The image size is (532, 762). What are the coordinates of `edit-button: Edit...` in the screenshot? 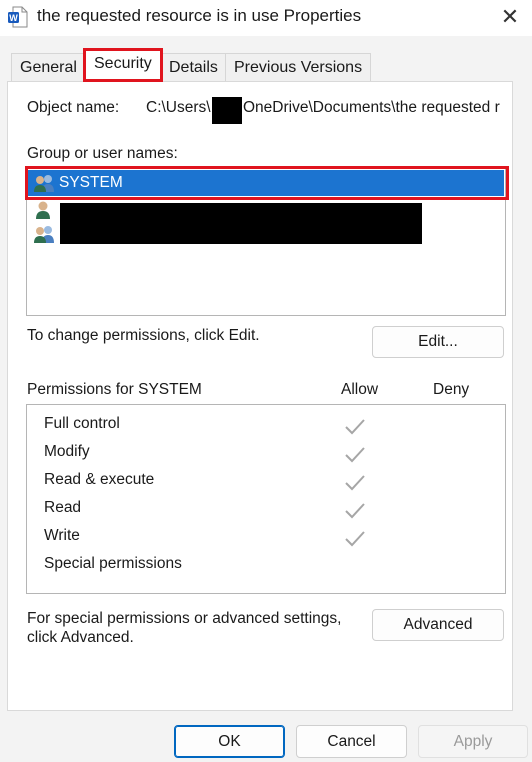 It's located at (438, 342).